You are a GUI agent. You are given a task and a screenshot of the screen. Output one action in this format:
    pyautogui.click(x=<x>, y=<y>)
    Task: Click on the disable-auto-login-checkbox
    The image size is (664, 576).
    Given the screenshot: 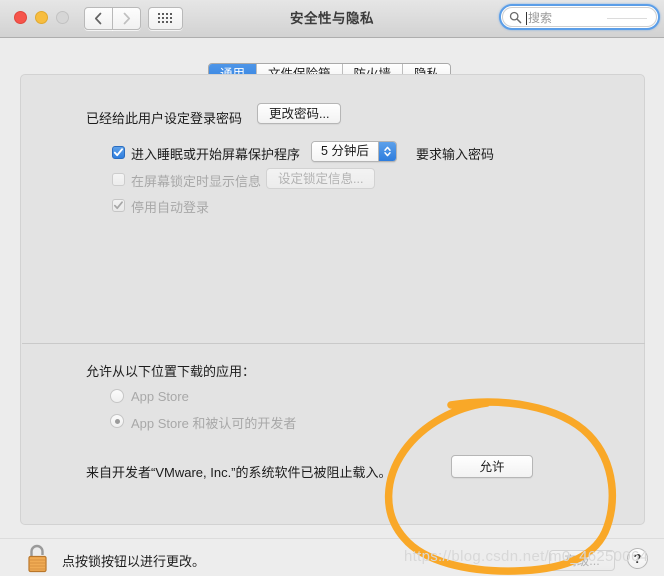 What is the action you would take?
    pyautogui.click(x=118, y=205)
    